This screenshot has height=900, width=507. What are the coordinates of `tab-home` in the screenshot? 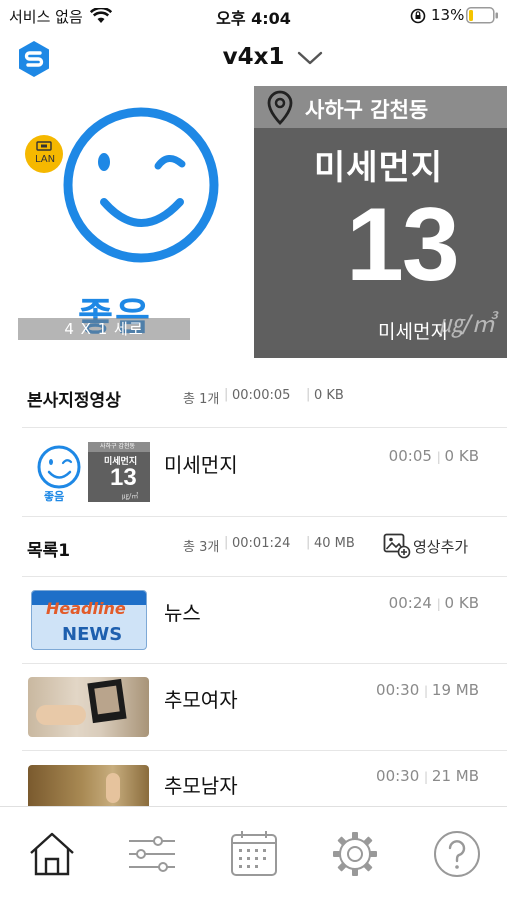 It's located at (52, 854).